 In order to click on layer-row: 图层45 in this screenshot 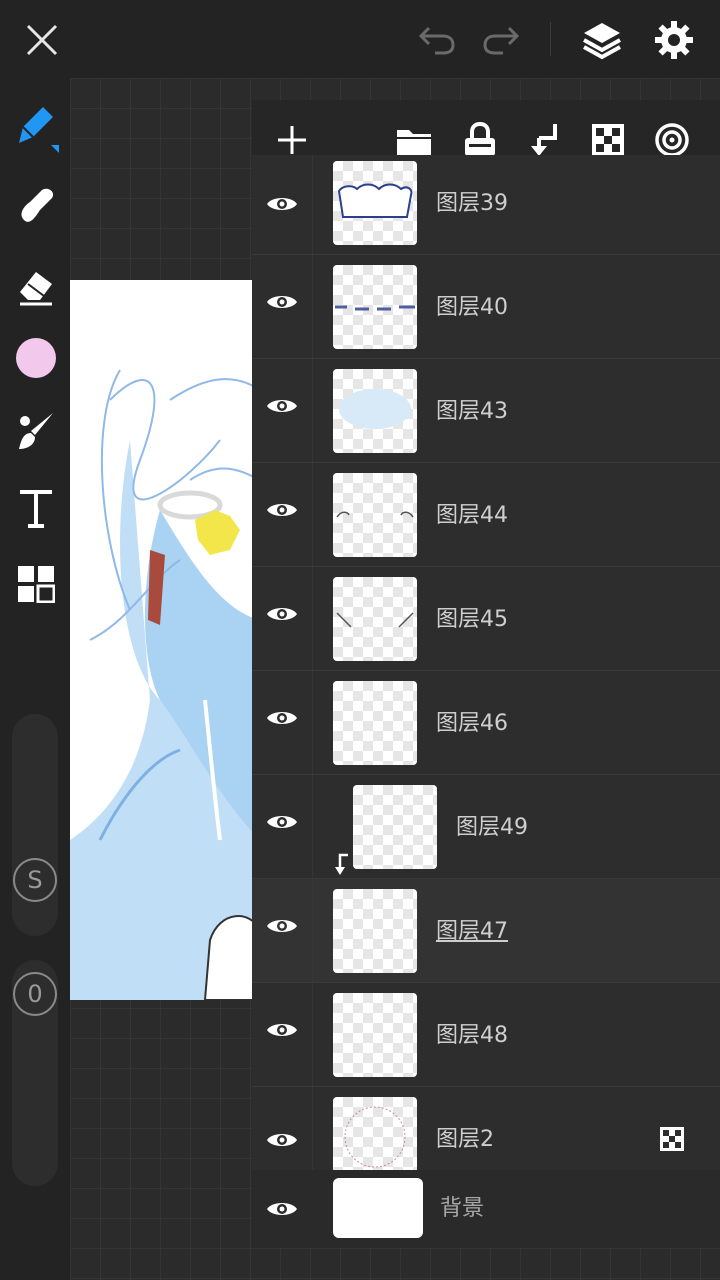, I will do `click(486, 619)`.